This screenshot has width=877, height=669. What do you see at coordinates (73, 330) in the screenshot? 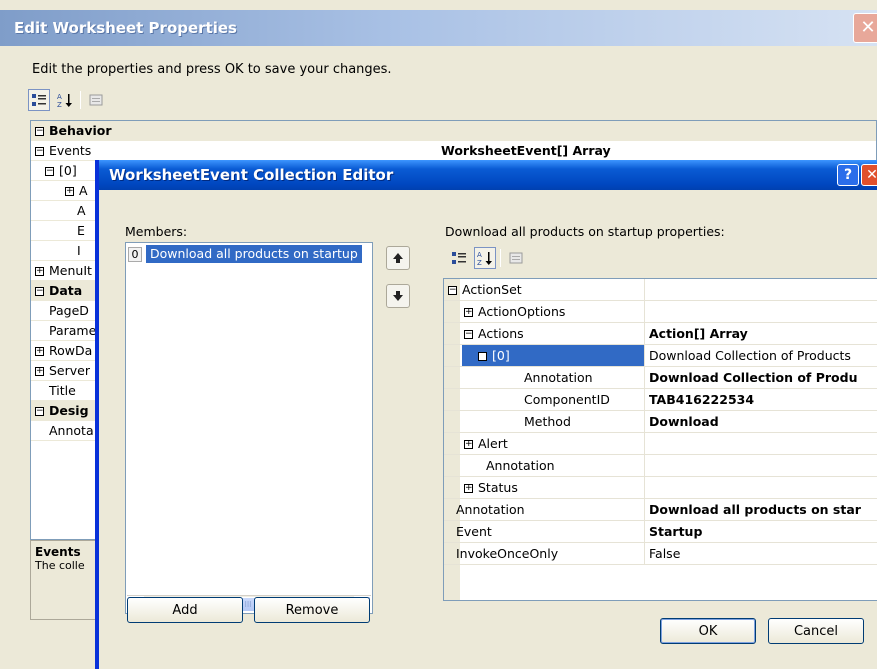
I see `outer-grid-label-text: Parame` at bounding box center [73, 330].